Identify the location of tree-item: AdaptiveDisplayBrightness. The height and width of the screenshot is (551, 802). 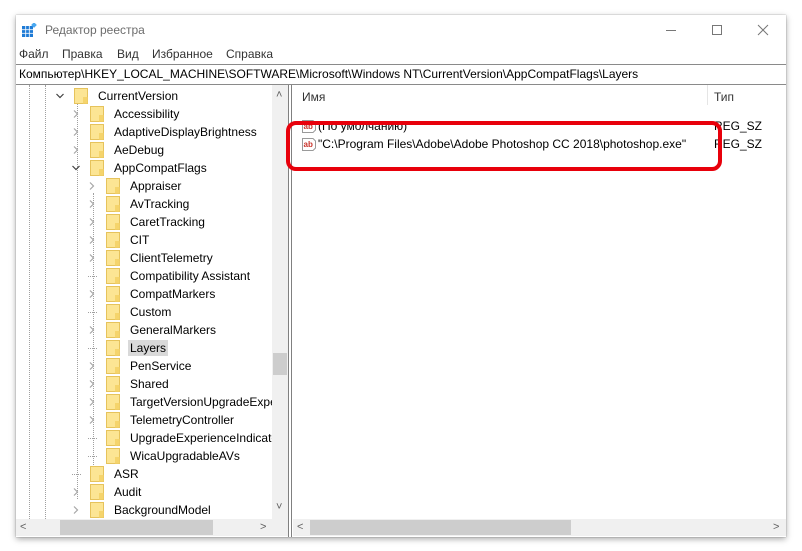
(164, 132).